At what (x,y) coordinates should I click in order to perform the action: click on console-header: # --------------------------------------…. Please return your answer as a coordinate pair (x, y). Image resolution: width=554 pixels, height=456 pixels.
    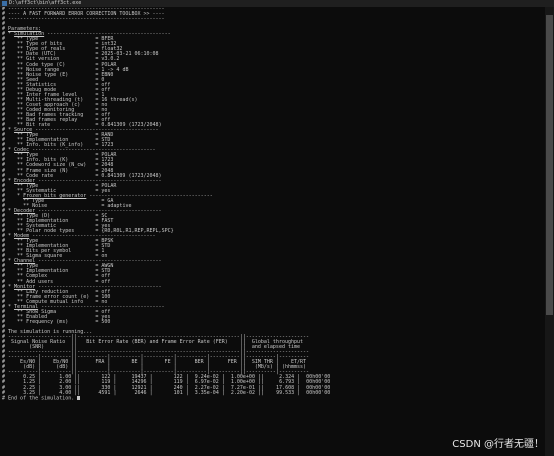
    Looking at the image, I should click on (272, 17).